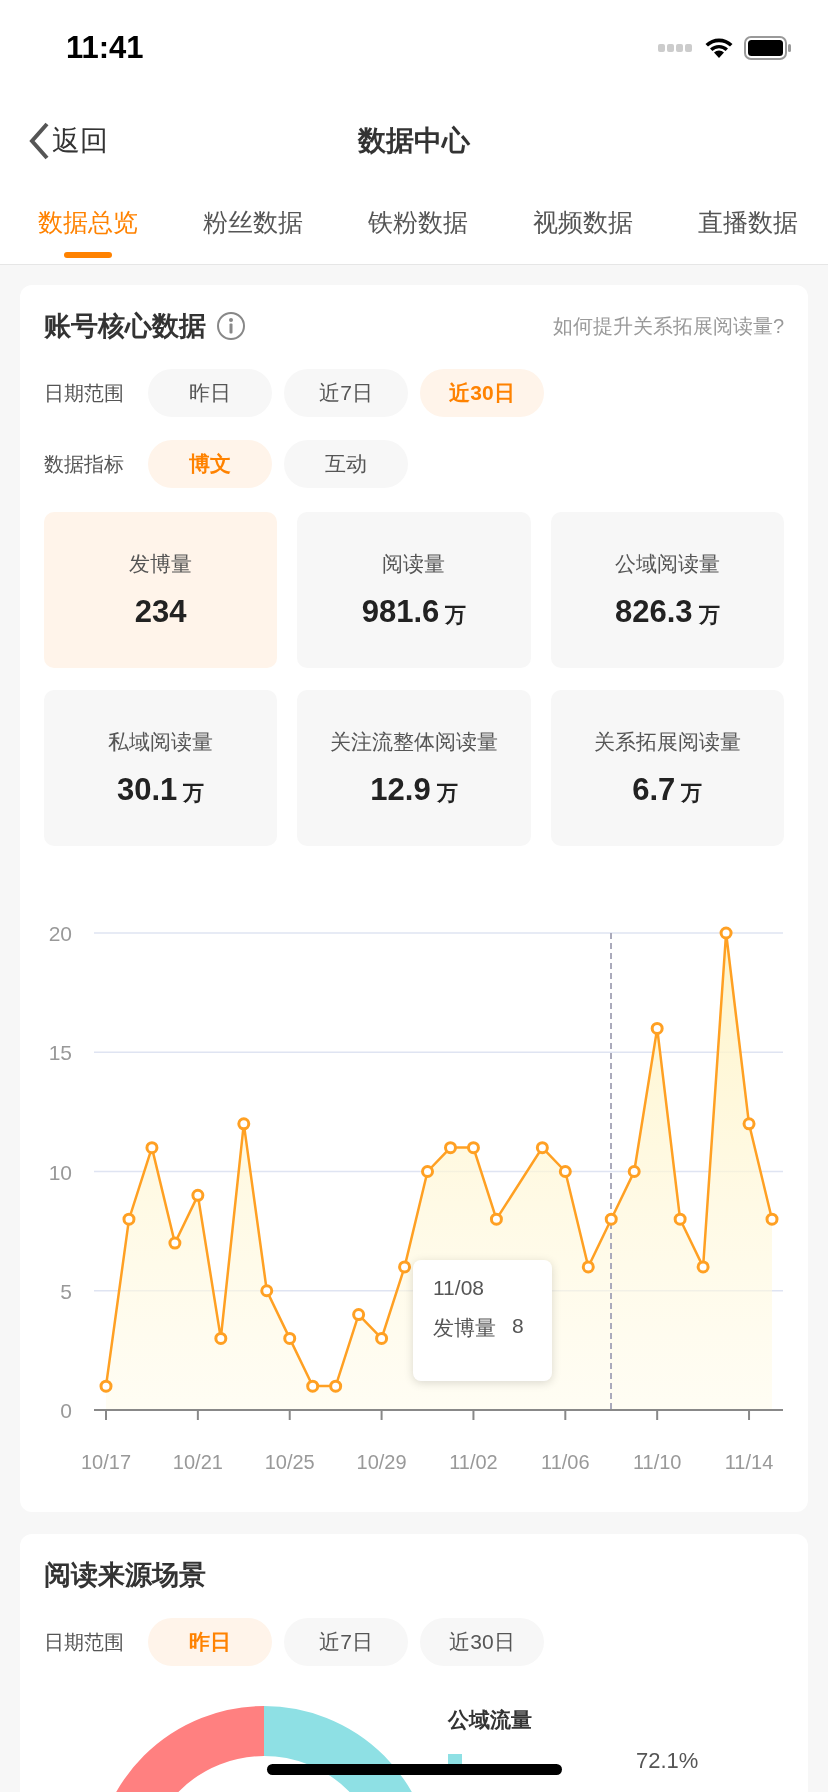  Describe the element at coordinates (346, 464) in the screenshot. I see `filter-chip: 互动` at that location.